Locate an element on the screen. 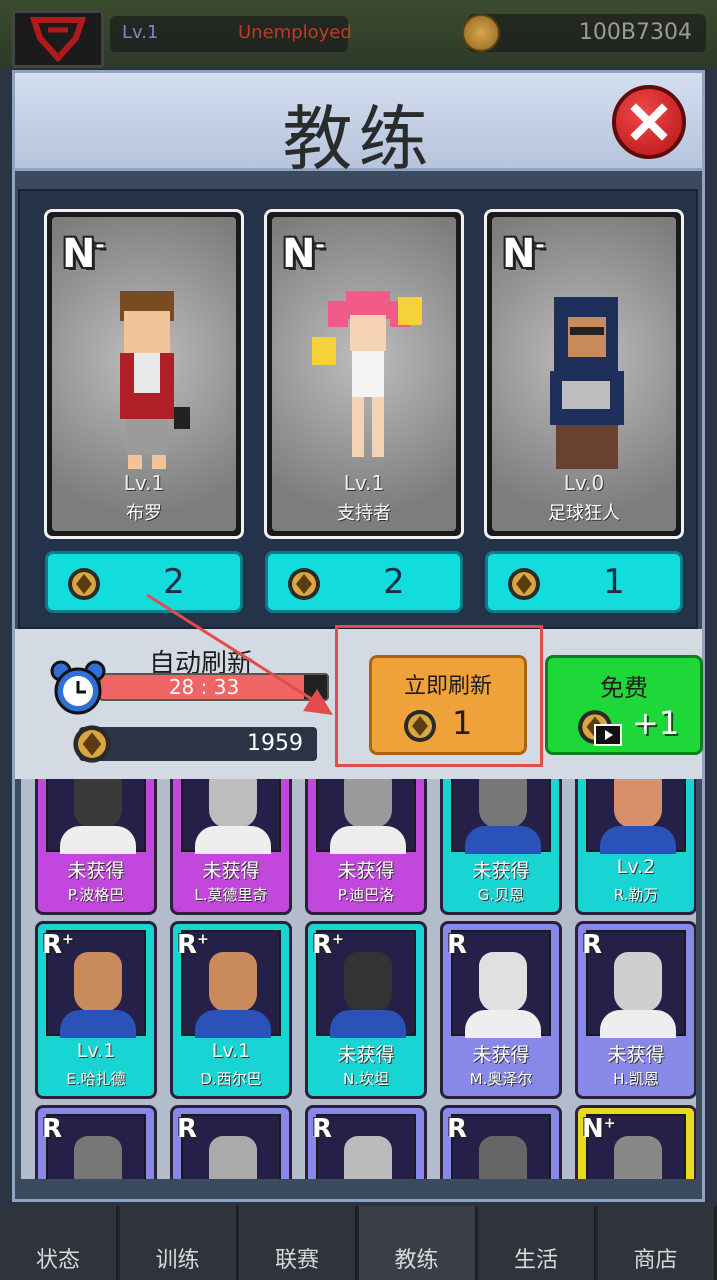  level-pill: Lv.1 Unemployed is located at coordinates (231, 34).